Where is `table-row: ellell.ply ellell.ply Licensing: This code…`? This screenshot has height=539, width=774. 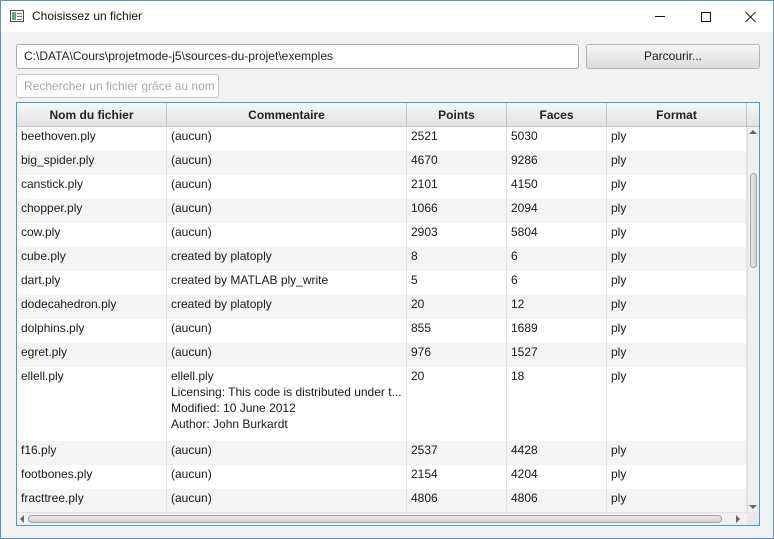 table-row: ellell.ply ellell.ply Licensing: This code… is located at coordinates (382, 404).